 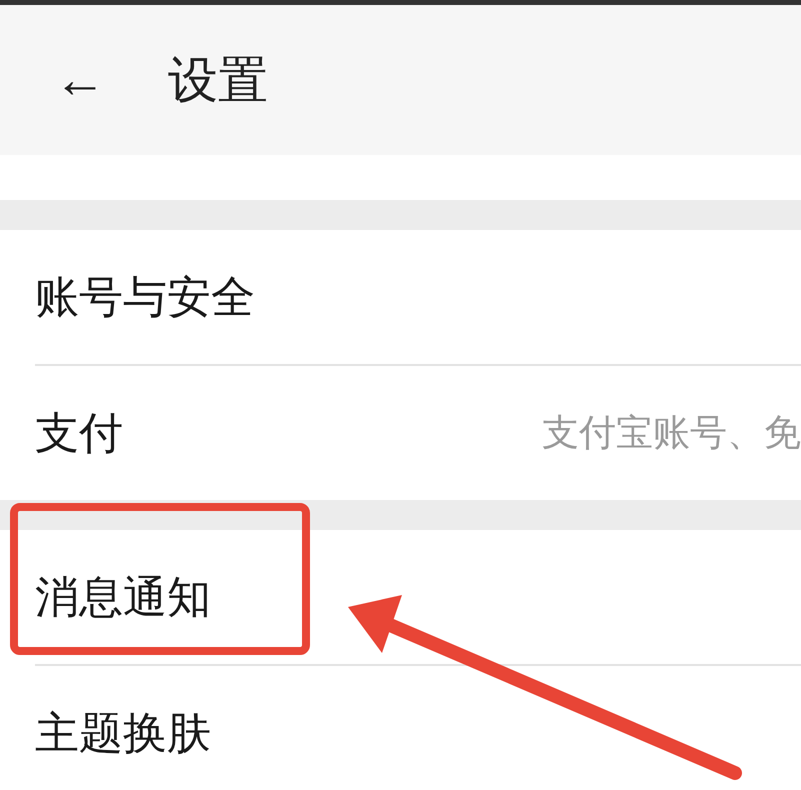 What do you see at coordinates (123, 597) in the screenshot?
I see `item-label: 消息通知` at bounding box center [123, 597].